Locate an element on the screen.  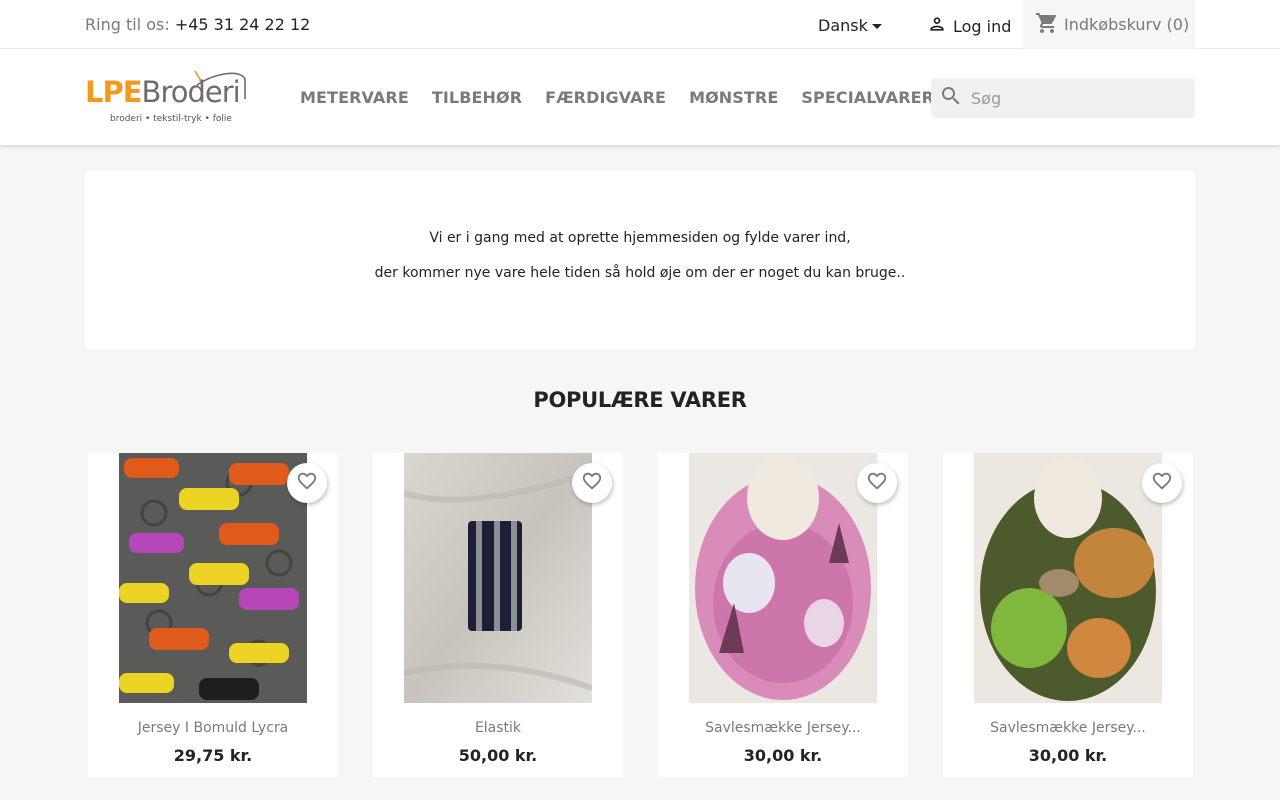
search-box is located at coordinates (1063, 98).